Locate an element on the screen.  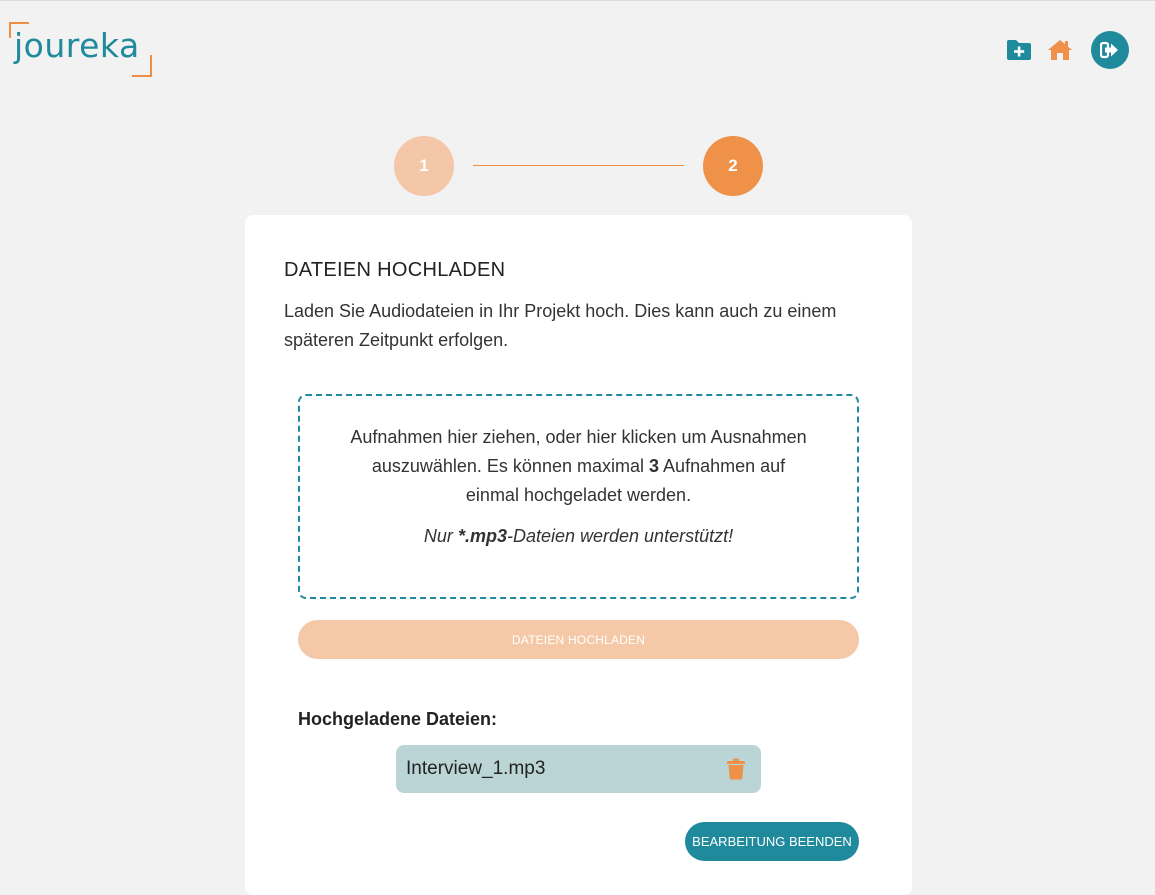
step-1: 1 is located at coordinates (424, 166).